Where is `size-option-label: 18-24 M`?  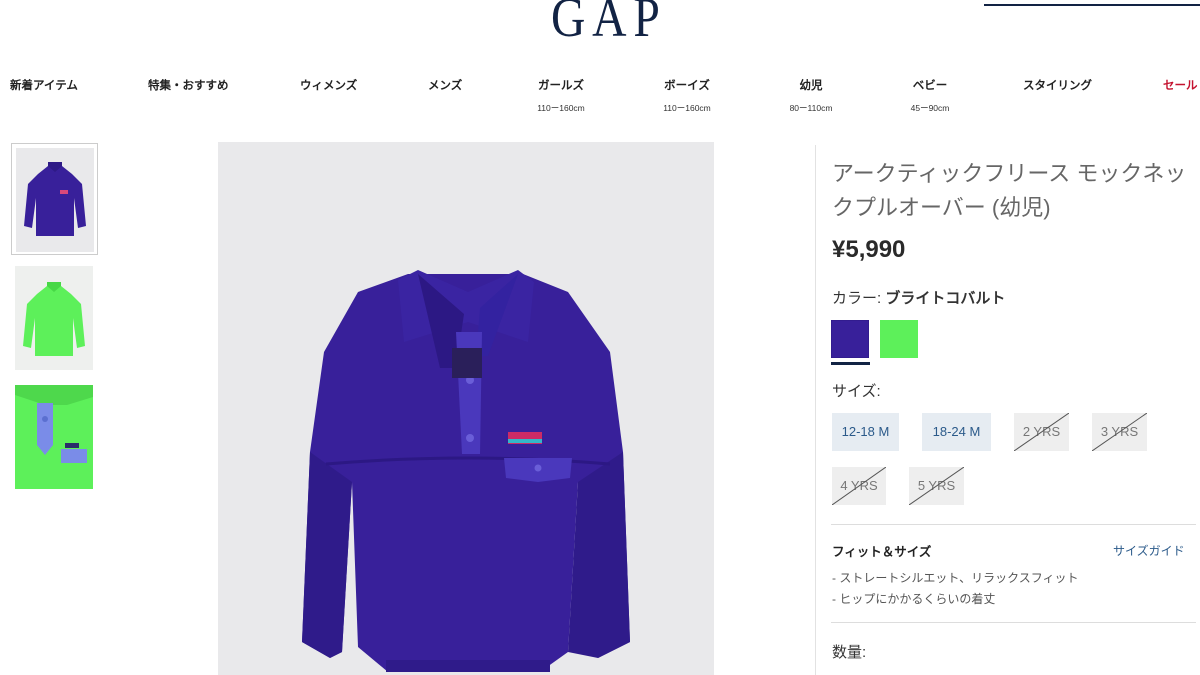
size-option-label: 18-24 M is located at coordinates (956, 431).